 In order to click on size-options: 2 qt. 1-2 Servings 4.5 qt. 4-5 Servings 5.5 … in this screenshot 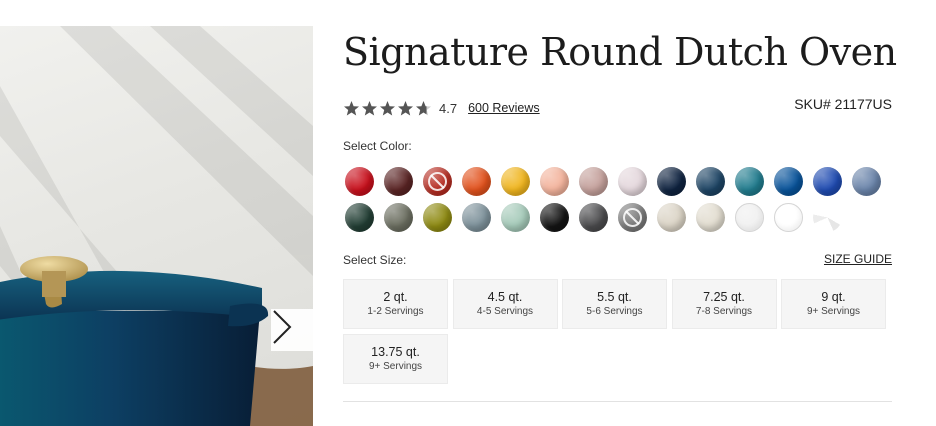, I will do `click(614, 331)`.